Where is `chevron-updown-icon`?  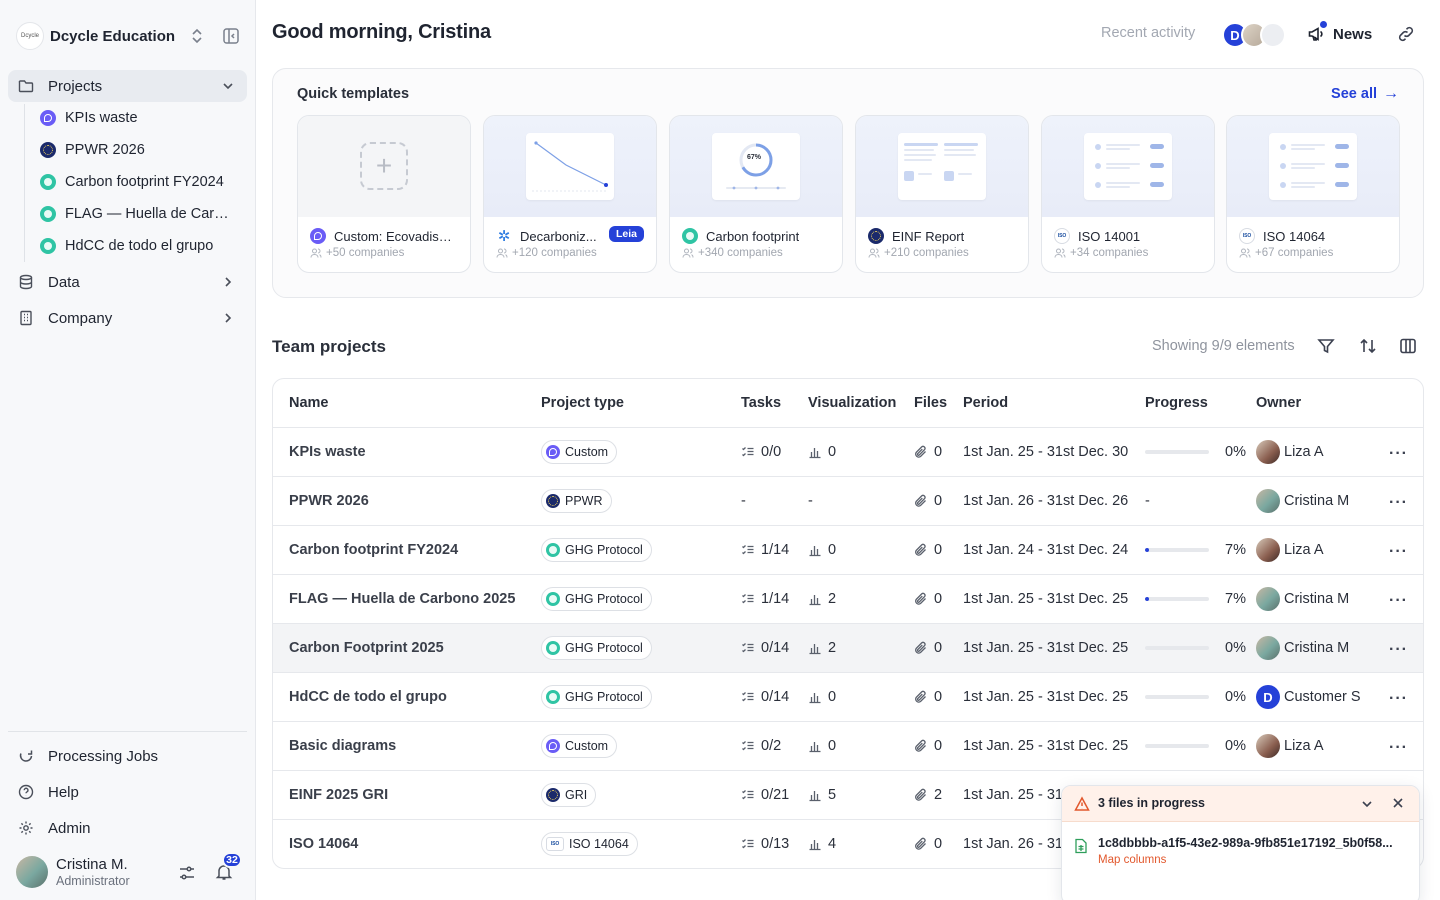
chevron-updown-icon is located at coordinates (197, 36).